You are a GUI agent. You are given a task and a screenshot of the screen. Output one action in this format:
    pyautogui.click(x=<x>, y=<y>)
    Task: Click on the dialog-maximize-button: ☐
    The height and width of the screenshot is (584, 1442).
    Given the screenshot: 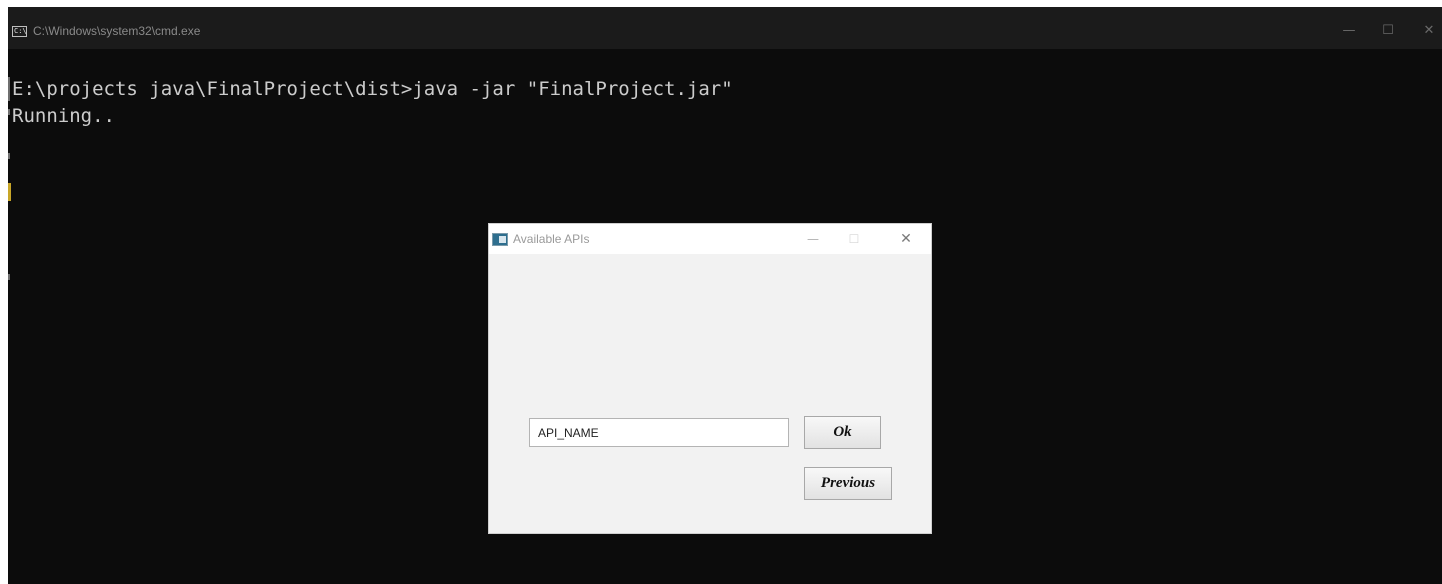 What is the action you would take?
    pyautogui.click(x=854, y=239)
    